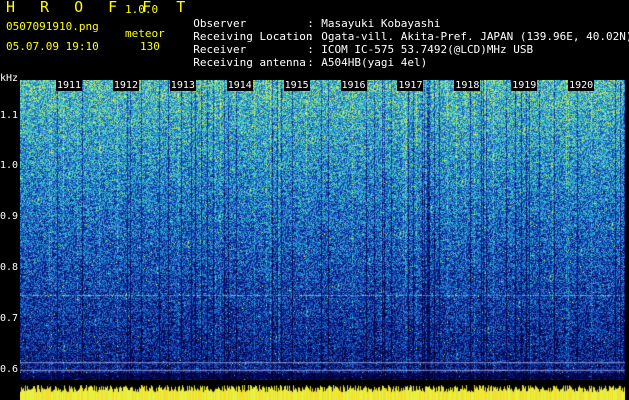  What do you see at coordinates (467, 85) in the screenshot?
I see `x-tick-label: 1918` at bounding box center [467, 85].